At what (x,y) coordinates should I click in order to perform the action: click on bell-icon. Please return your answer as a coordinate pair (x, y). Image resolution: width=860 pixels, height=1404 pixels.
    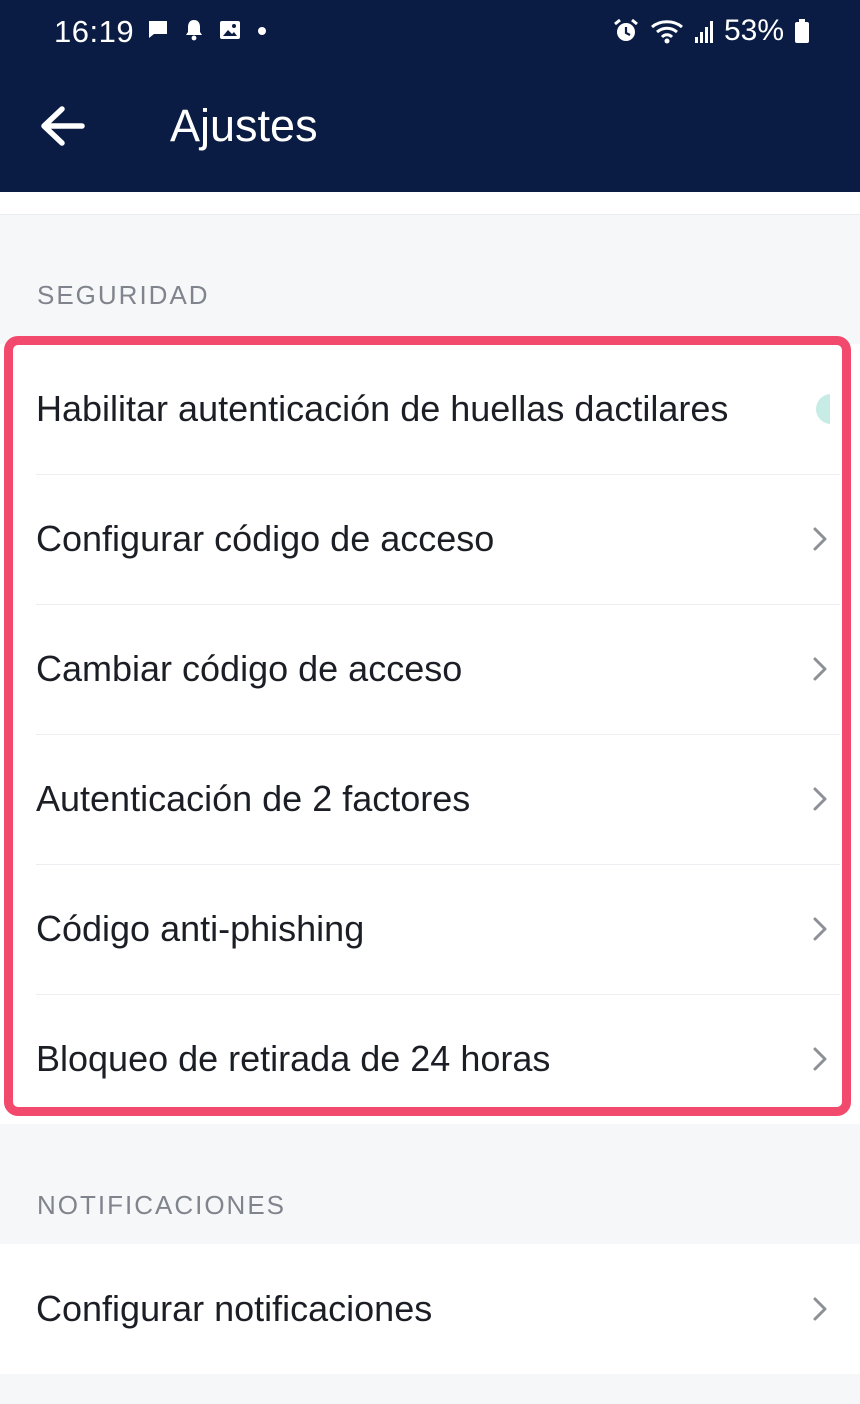
    Looking at the image, I should click on (194, 30).